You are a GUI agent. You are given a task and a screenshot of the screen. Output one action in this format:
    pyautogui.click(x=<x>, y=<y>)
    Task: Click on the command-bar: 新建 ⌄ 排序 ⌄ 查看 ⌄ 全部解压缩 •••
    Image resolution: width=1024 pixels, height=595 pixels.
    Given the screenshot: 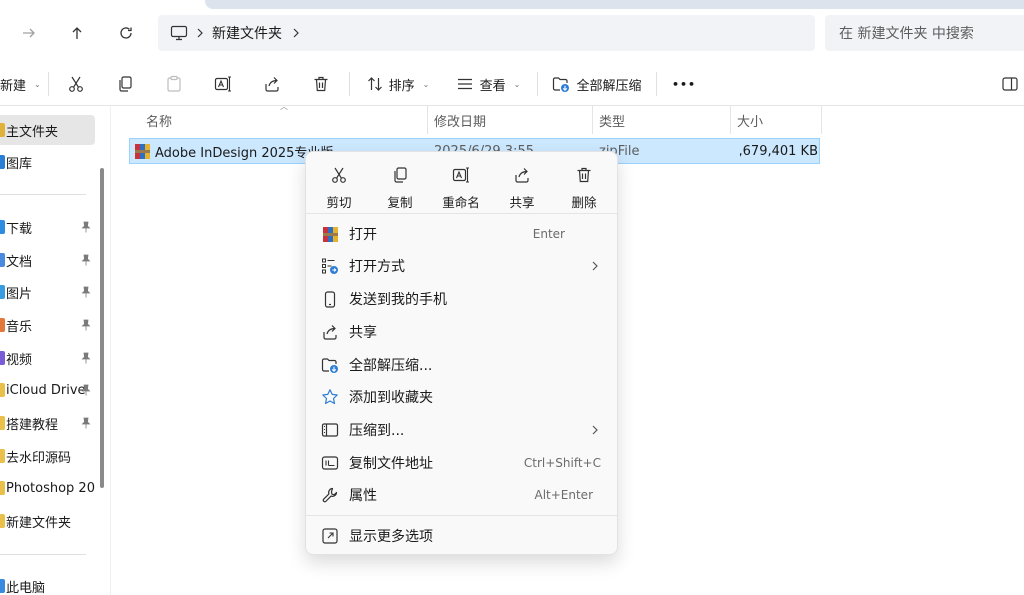 What is the action you would take?
    pyautogui.click(x=512, y=84)
    